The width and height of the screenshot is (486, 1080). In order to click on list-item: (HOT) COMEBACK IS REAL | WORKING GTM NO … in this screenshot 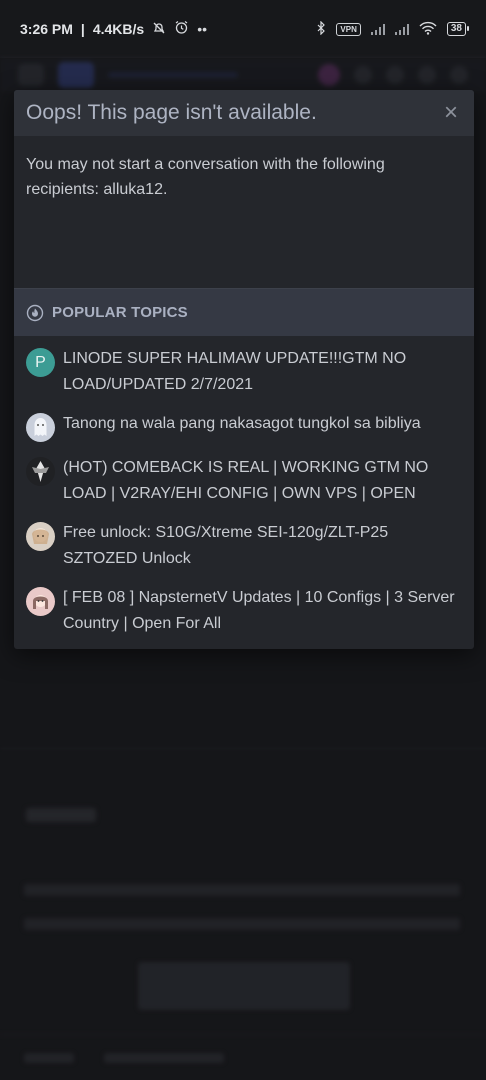, I will do `click(244, 481)`.